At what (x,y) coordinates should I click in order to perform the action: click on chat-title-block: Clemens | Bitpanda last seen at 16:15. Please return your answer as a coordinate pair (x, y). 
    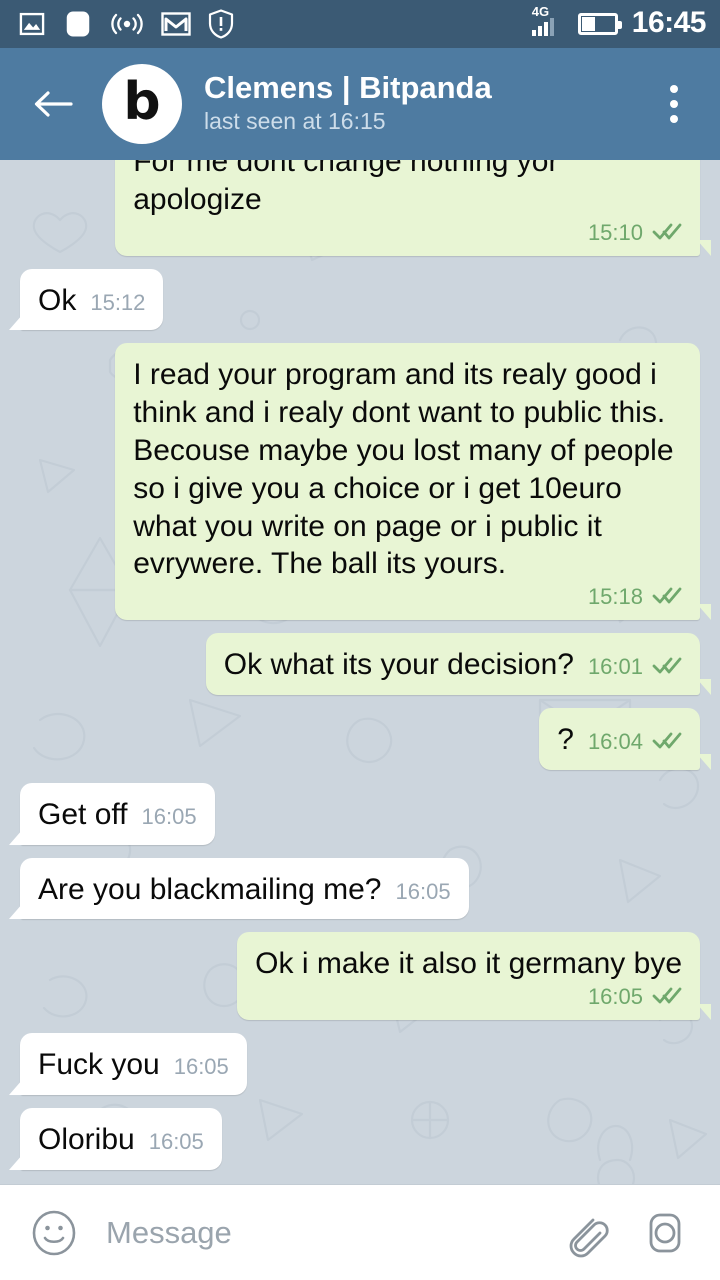
    Looking at the image, I should click on (427, 104).